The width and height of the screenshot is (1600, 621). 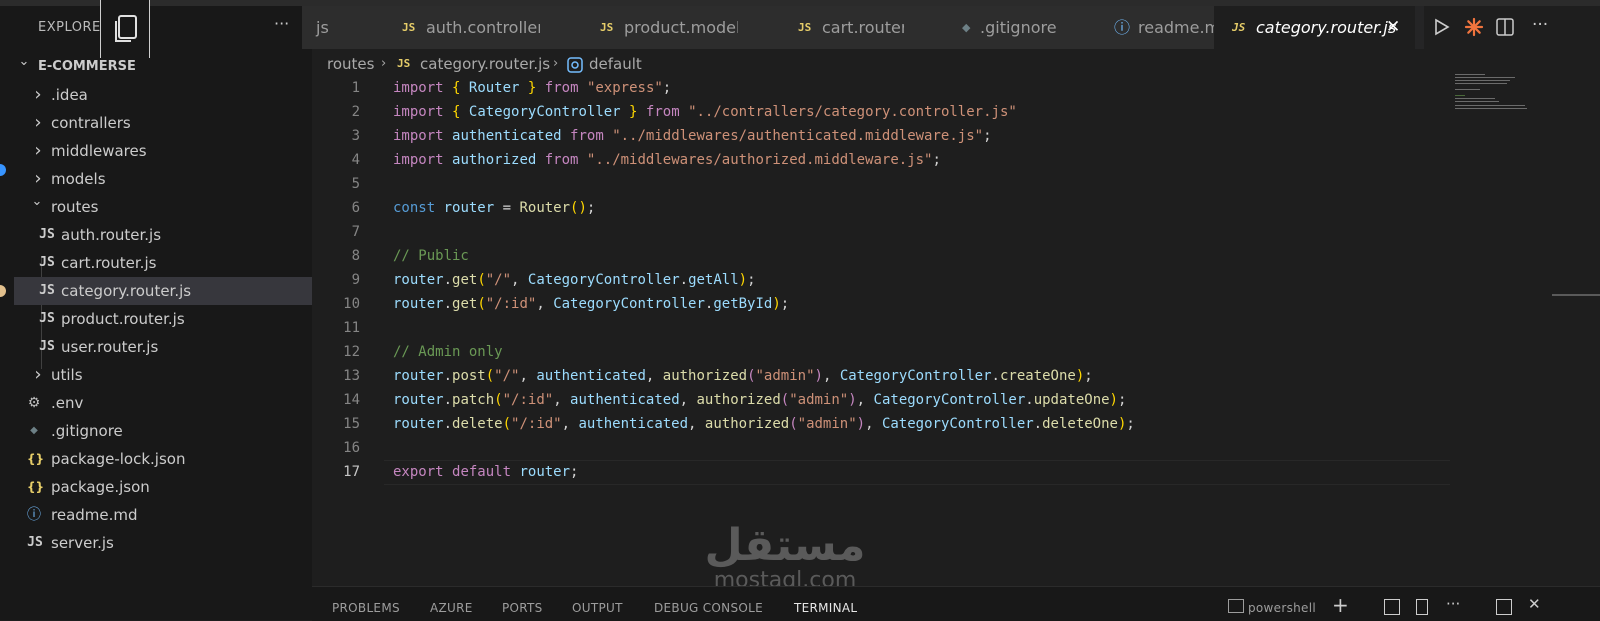 I want to click on tree-item: JS user.router.js, so click(x=163, y=347).